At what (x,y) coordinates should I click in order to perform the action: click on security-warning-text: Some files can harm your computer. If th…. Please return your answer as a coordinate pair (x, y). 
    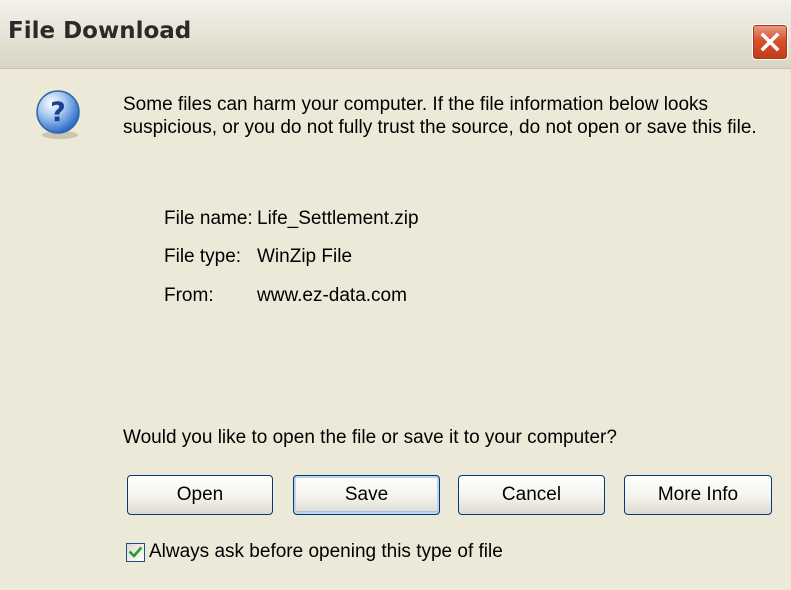
    Looking at the image, I should click on (440, 116).